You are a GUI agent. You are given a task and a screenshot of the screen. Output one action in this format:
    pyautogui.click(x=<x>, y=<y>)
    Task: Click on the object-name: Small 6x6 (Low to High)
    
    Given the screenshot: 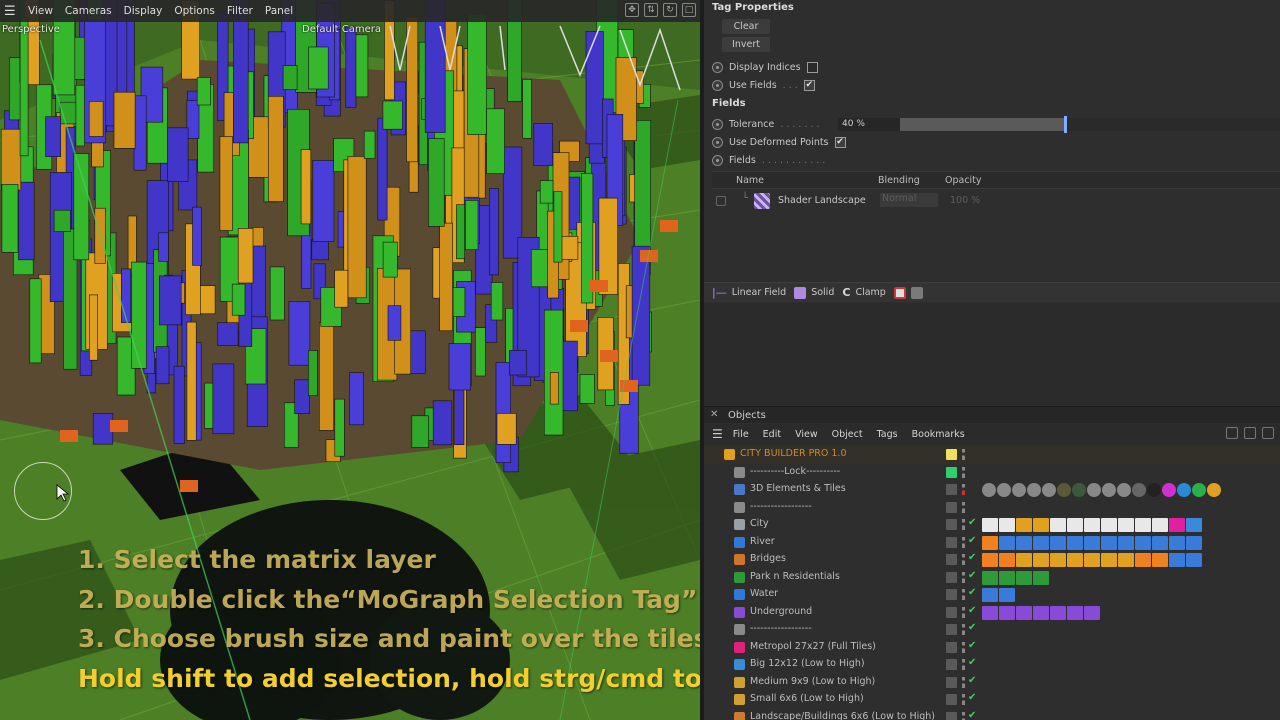 What is the action you would take?
    pyautogui.click(x=807, y=698)
    